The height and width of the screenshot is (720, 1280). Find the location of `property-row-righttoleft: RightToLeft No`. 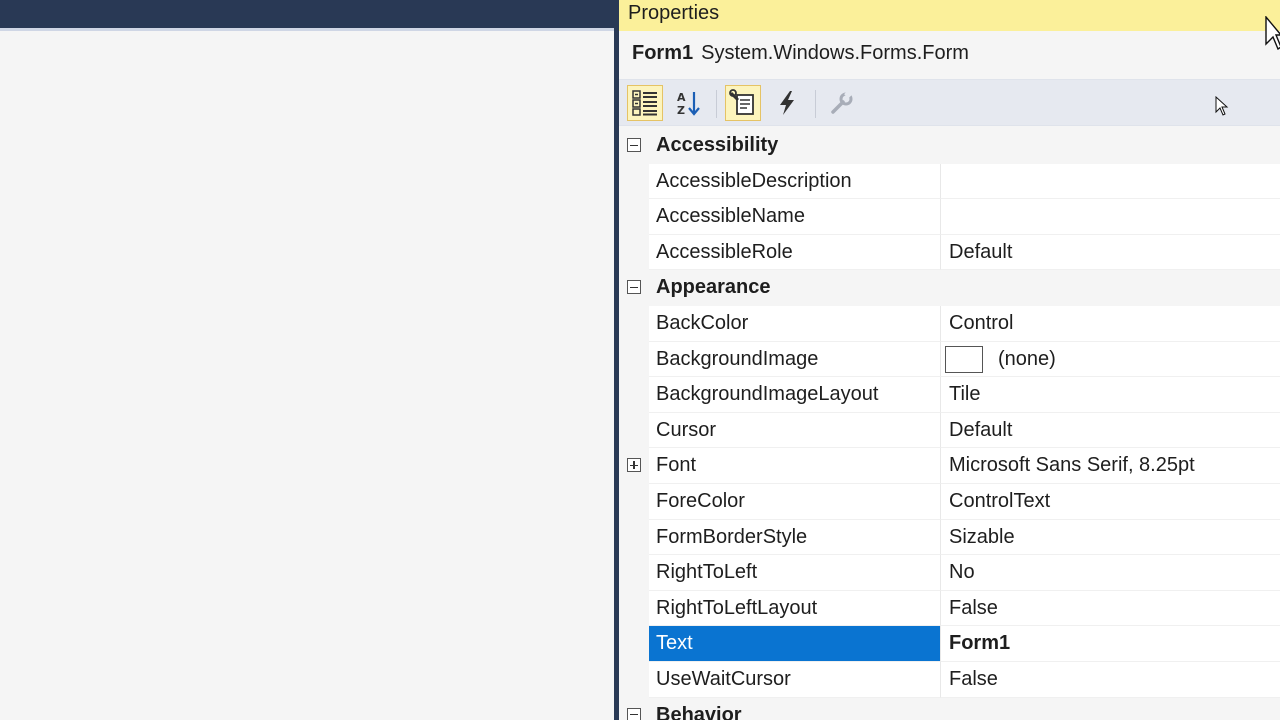

property-row-righttoleft: RightToLeft No is located at coordinates (949, 573).